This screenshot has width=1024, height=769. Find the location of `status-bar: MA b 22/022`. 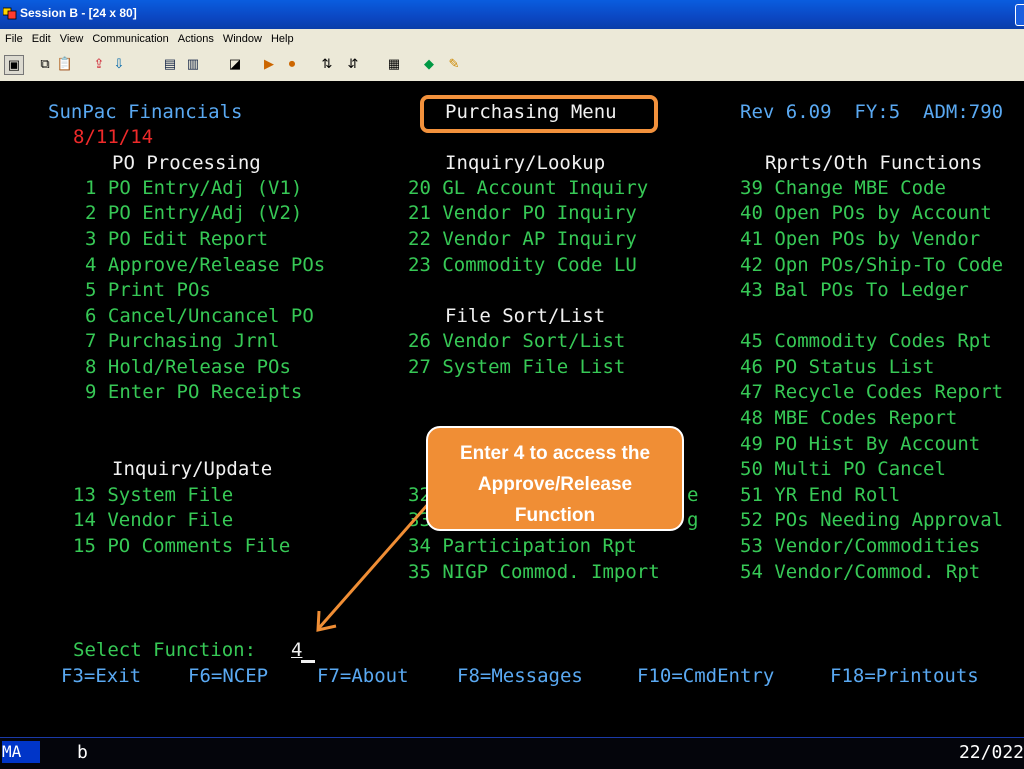

status-bar: MA b 22/022 is located at coordinates (512, 753).